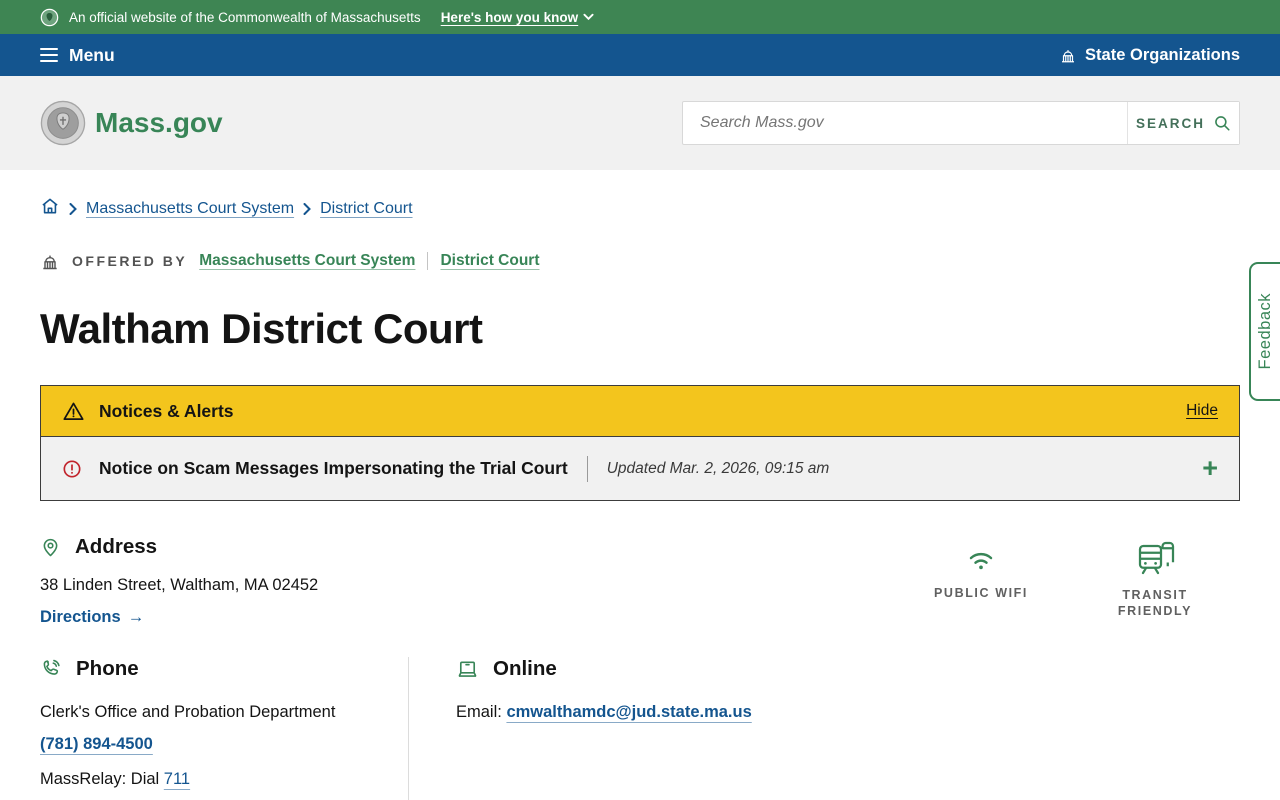  What do you see at coordinates (96, 744) in the screenshot?
I see `phone-number-link: (781) 894-4500` at bounding box center [96, 744].